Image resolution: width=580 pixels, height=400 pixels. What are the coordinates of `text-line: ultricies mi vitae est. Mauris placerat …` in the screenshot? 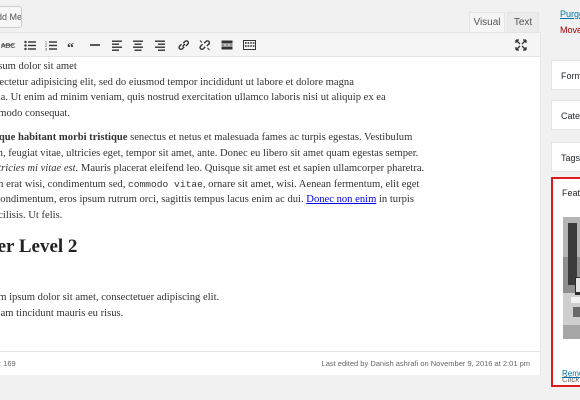 It's located at (262, 169).